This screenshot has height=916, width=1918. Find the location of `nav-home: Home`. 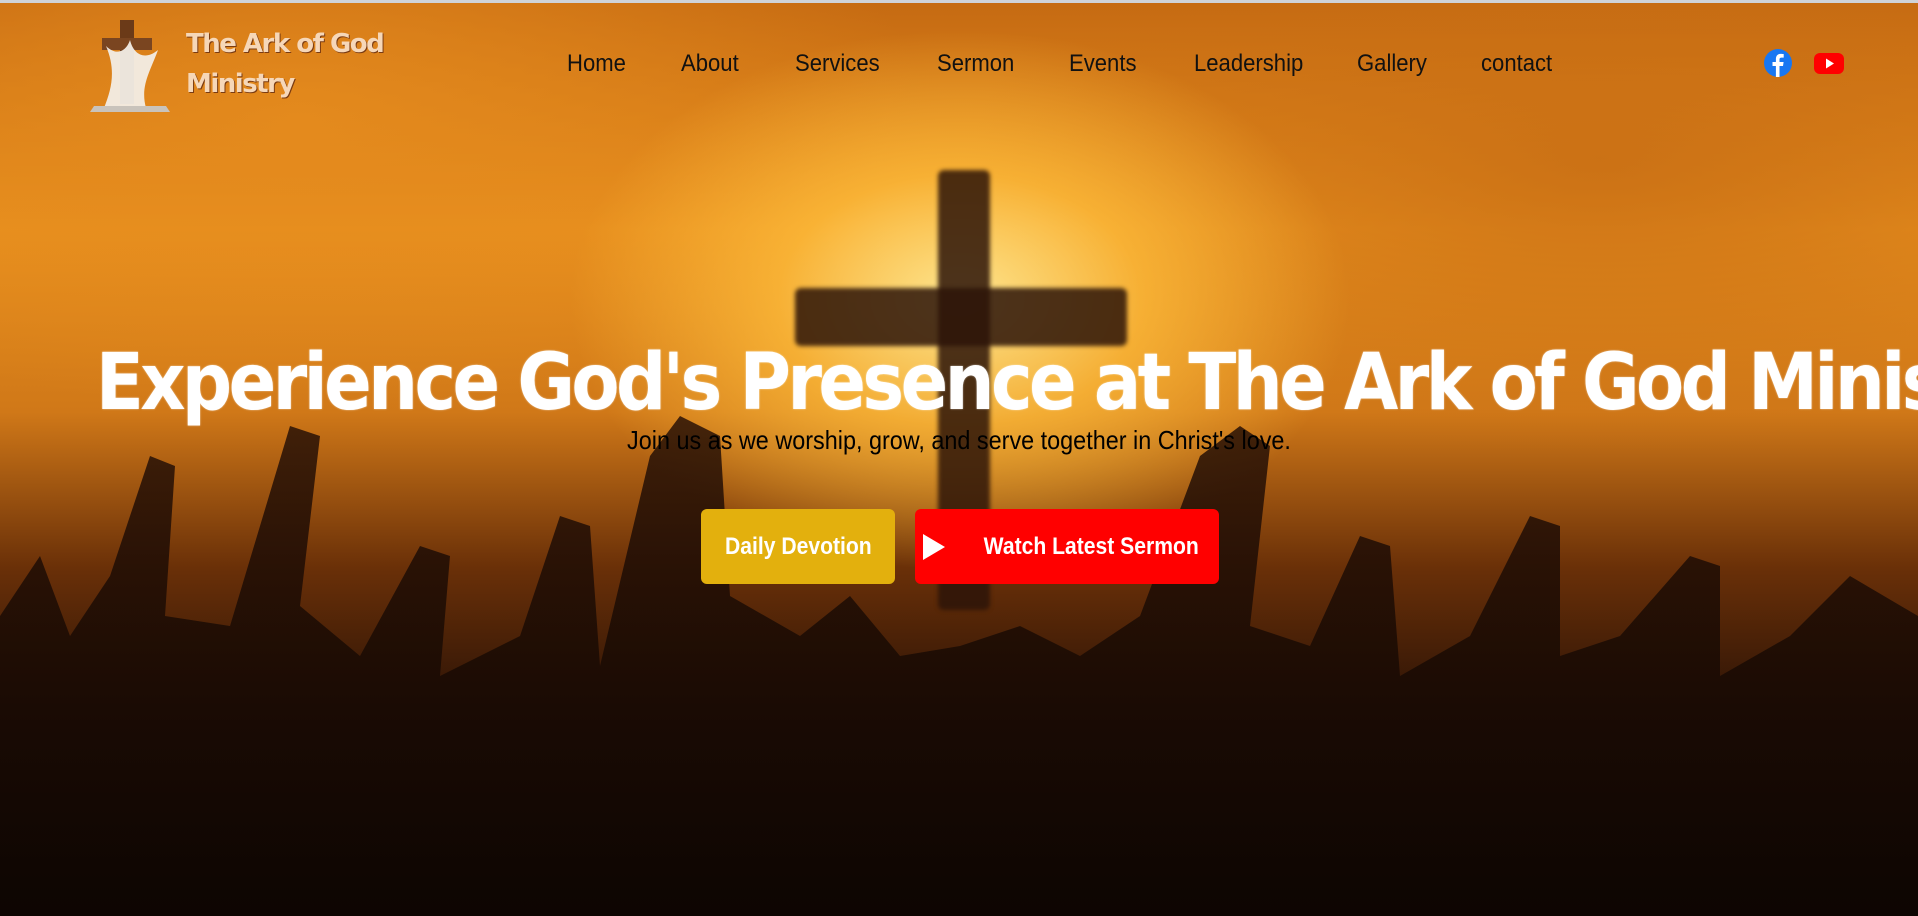

nav-home: Home is located at coordinates (596, 64).